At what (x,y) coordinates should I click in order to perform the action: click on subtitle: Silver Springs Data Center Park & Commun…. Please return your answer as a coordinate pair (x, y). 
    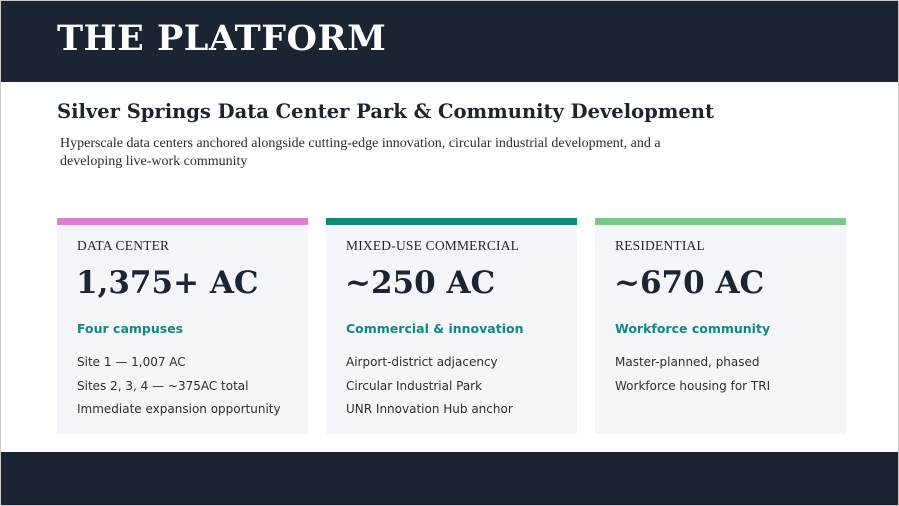
    Looking at the image, I should click on (385, 111).